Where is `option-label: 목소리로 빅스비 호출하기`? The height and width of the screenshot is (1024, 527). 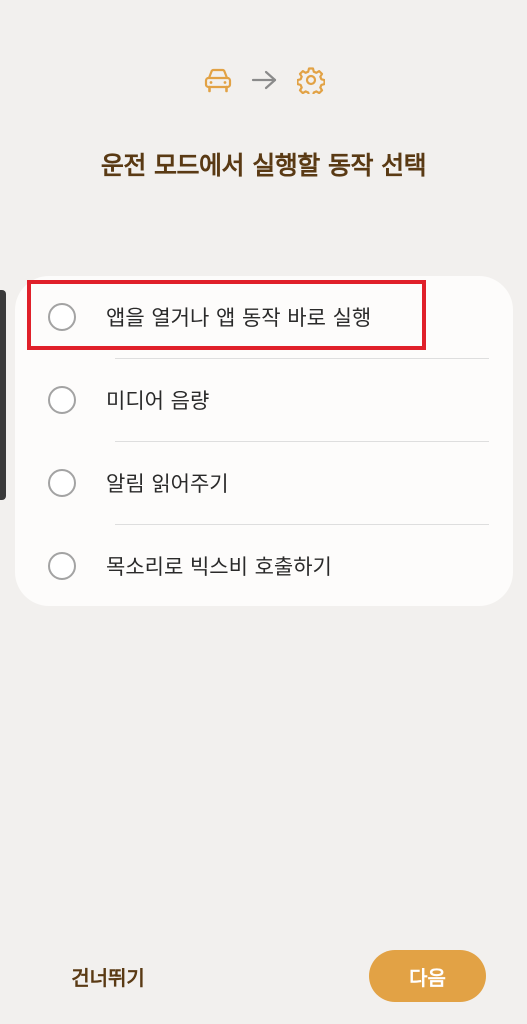
option-label: 목소리로 빅스비 호출하기 is located at coordinates (219, 567).